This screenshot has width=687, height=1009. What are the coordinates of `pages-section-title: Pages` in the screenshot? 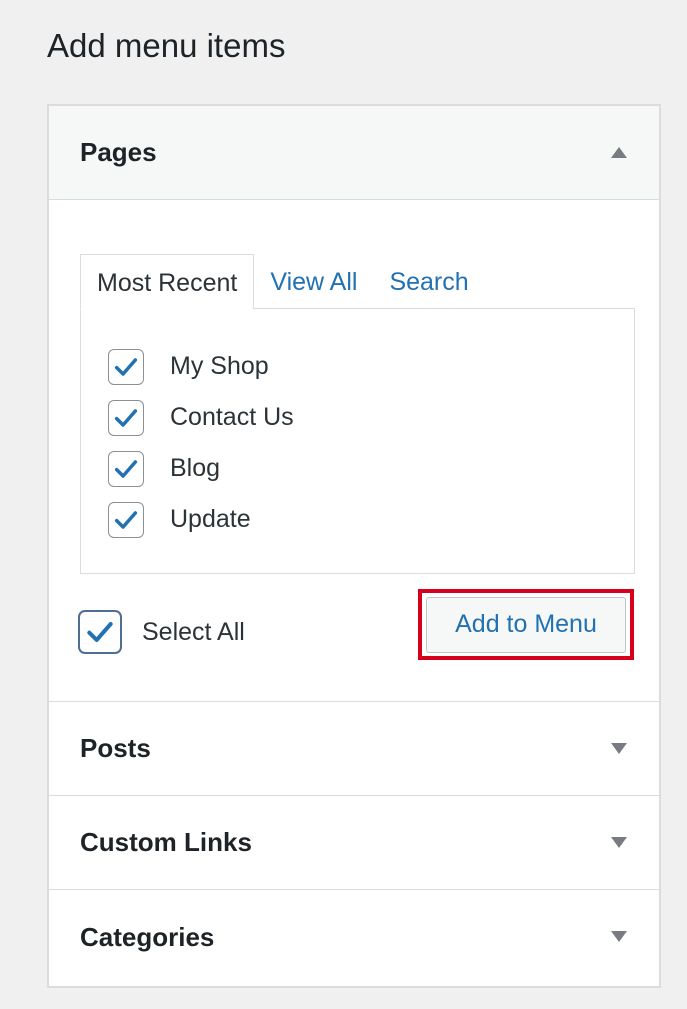 It's located at (118, 152).